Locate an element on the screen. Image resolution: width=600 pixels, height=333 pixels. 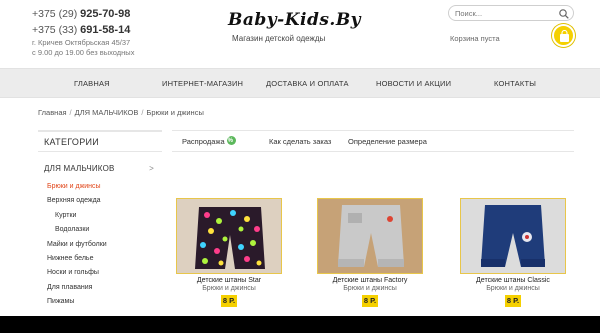
category-boys: ДЛЯ МАЛЬЧИКОВ > is located at coordinates (100, 169).